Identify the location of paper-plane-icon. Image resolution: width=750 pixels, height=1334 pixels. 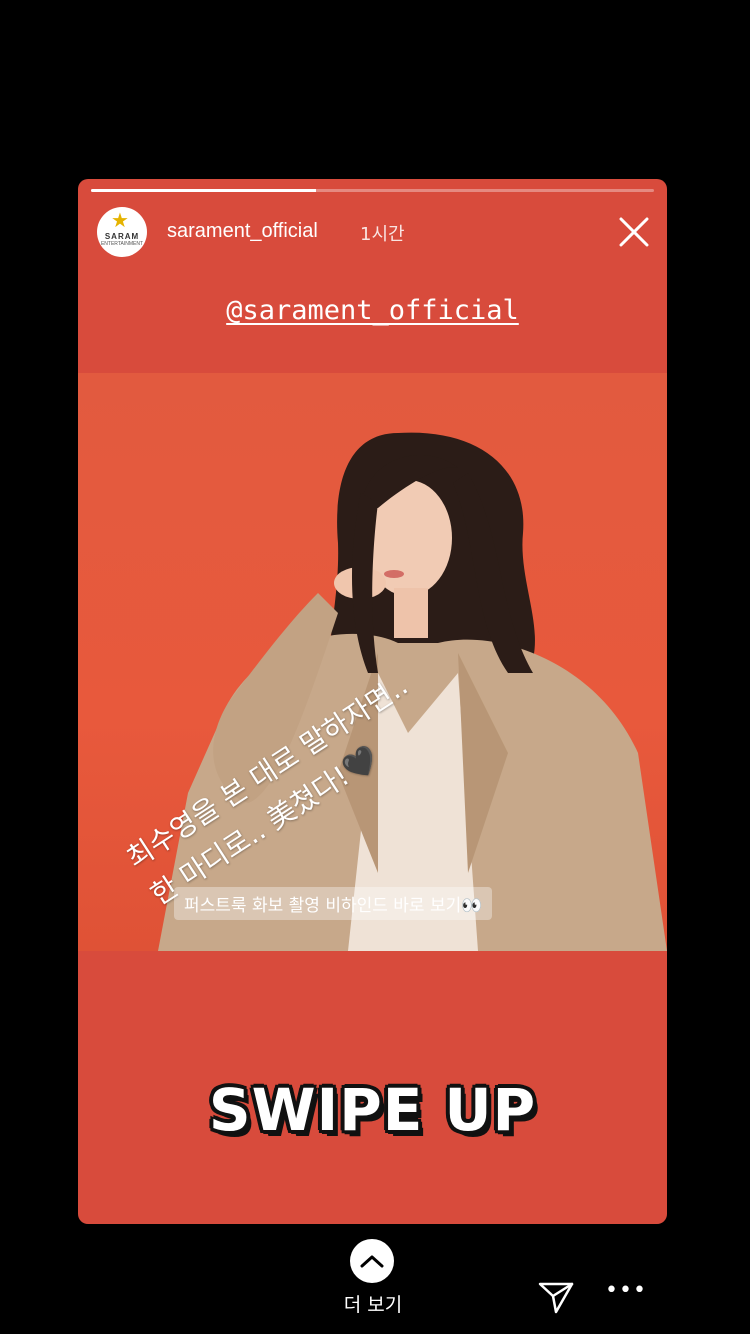
(556, 1298).